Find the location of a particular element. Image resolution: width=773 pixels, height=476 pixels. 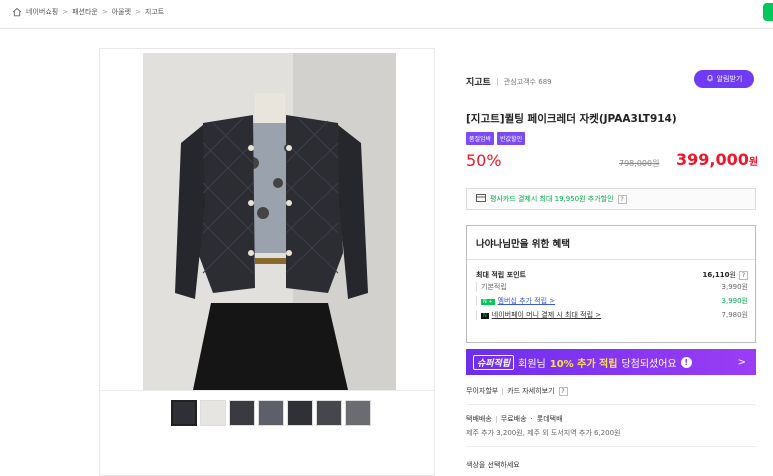

benefit-row: 기본적립 3,990원 is located at coordinates (612, 287).